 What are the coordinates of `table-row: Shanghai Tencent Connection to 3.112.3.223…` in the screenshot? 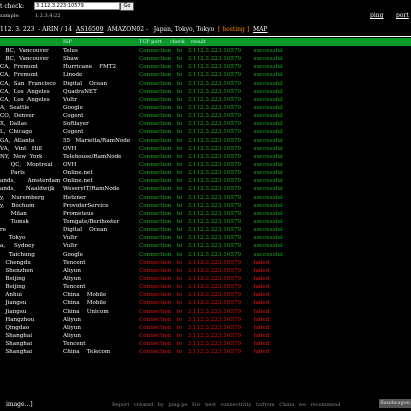 It's located at (205, 344).